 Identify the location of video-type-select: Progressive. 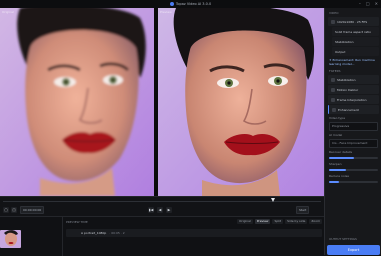
(353, 126).